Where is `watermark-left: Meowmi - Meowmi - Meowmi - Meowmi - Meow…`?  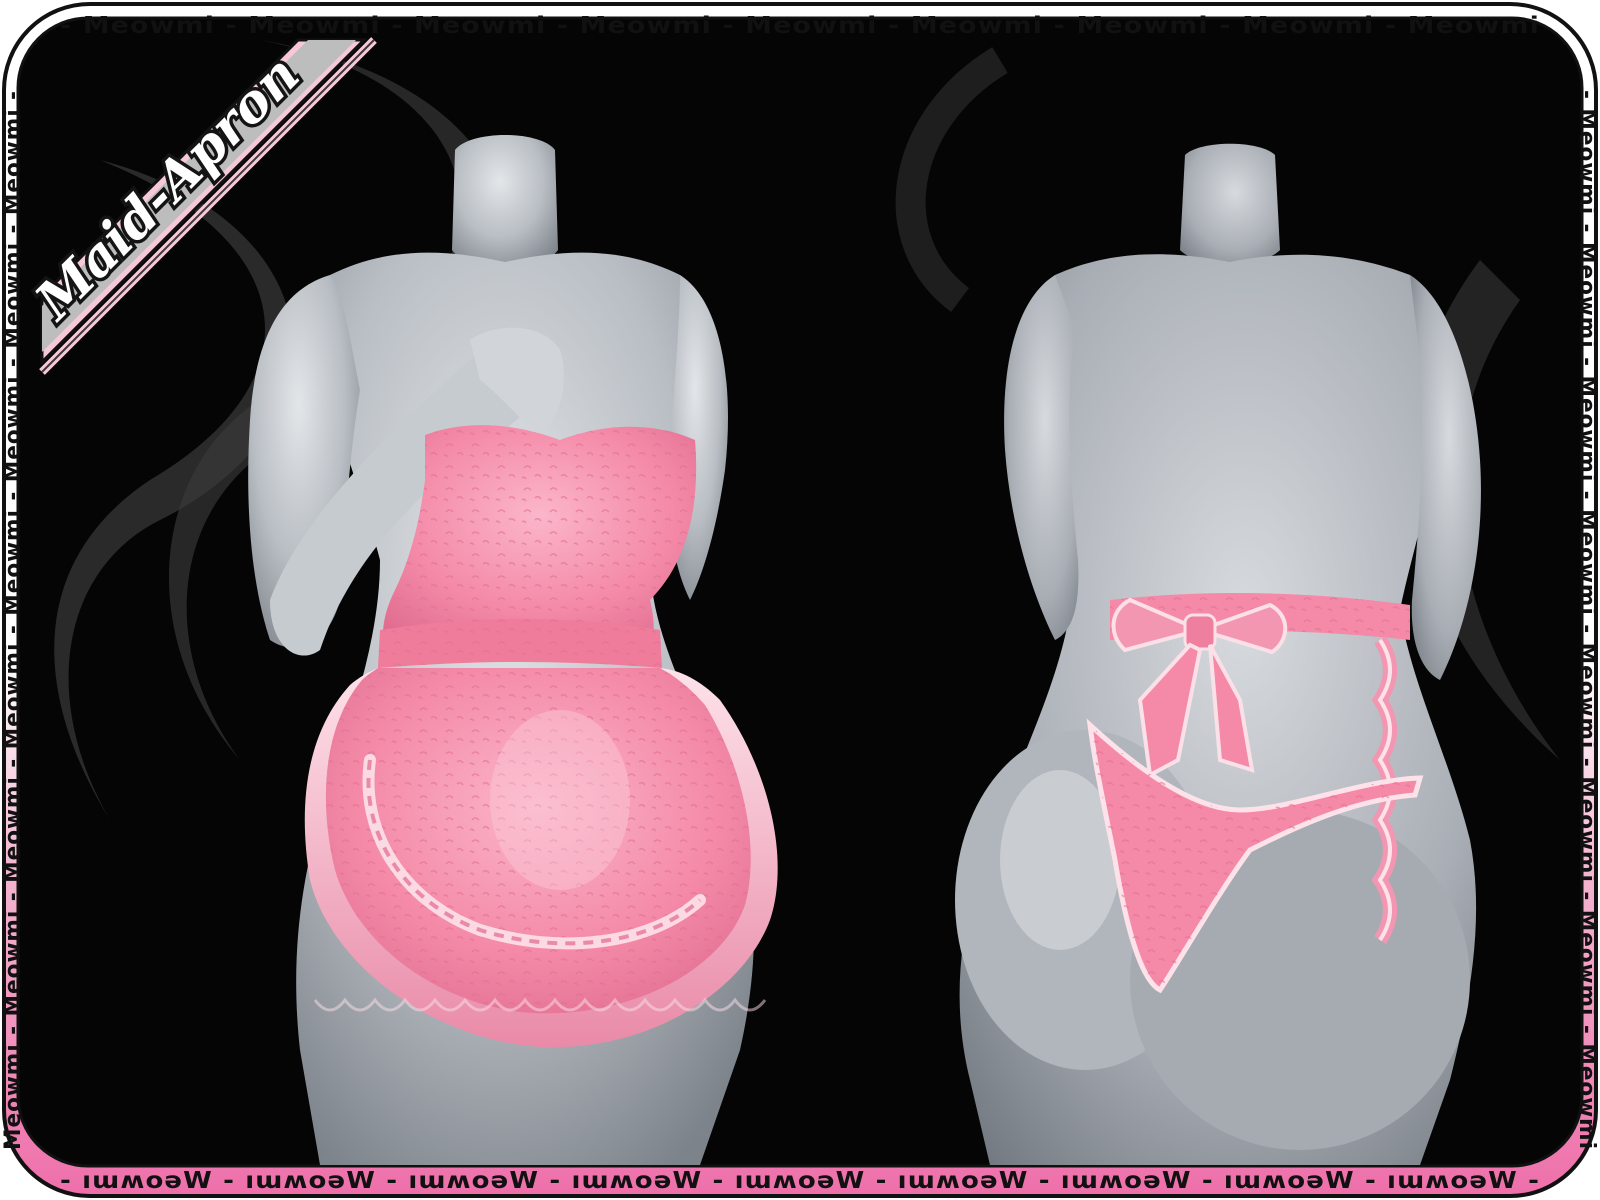 watermark-left: Meowmi - Meowmi - Meowmi - Meowmi - Meow… is located at coordinates (13, 620).